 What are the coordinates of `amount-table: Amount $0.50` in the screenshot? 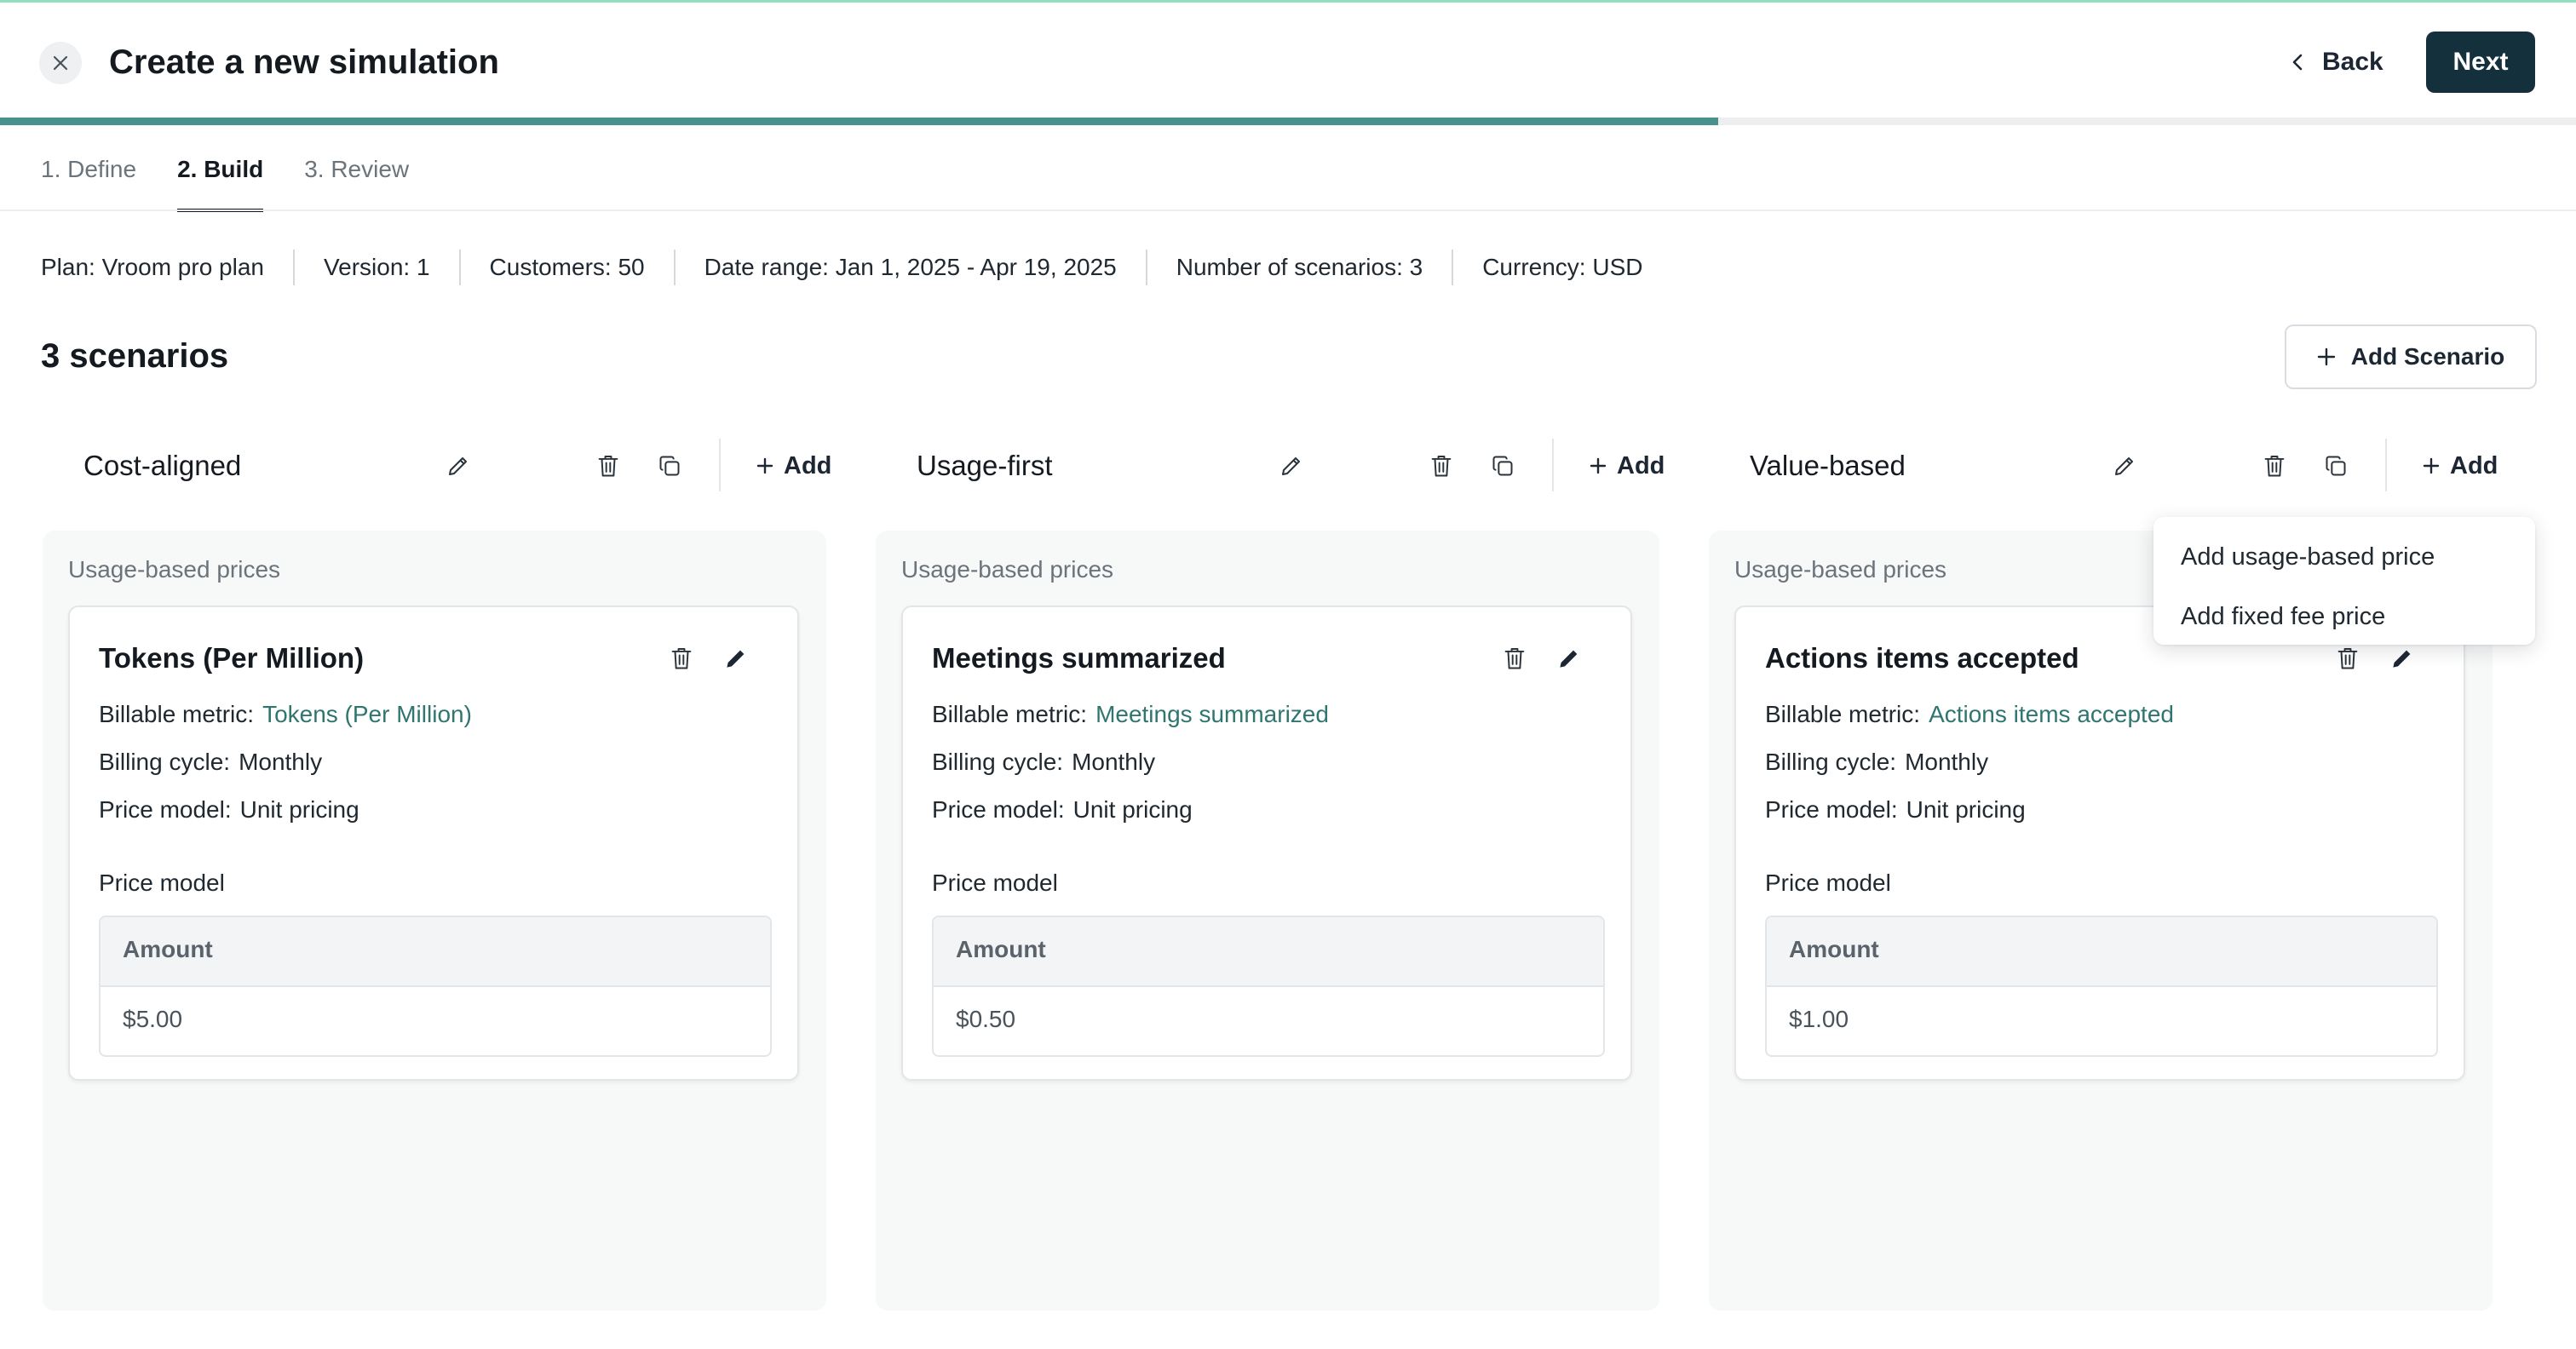 It's located at (1268, 987).